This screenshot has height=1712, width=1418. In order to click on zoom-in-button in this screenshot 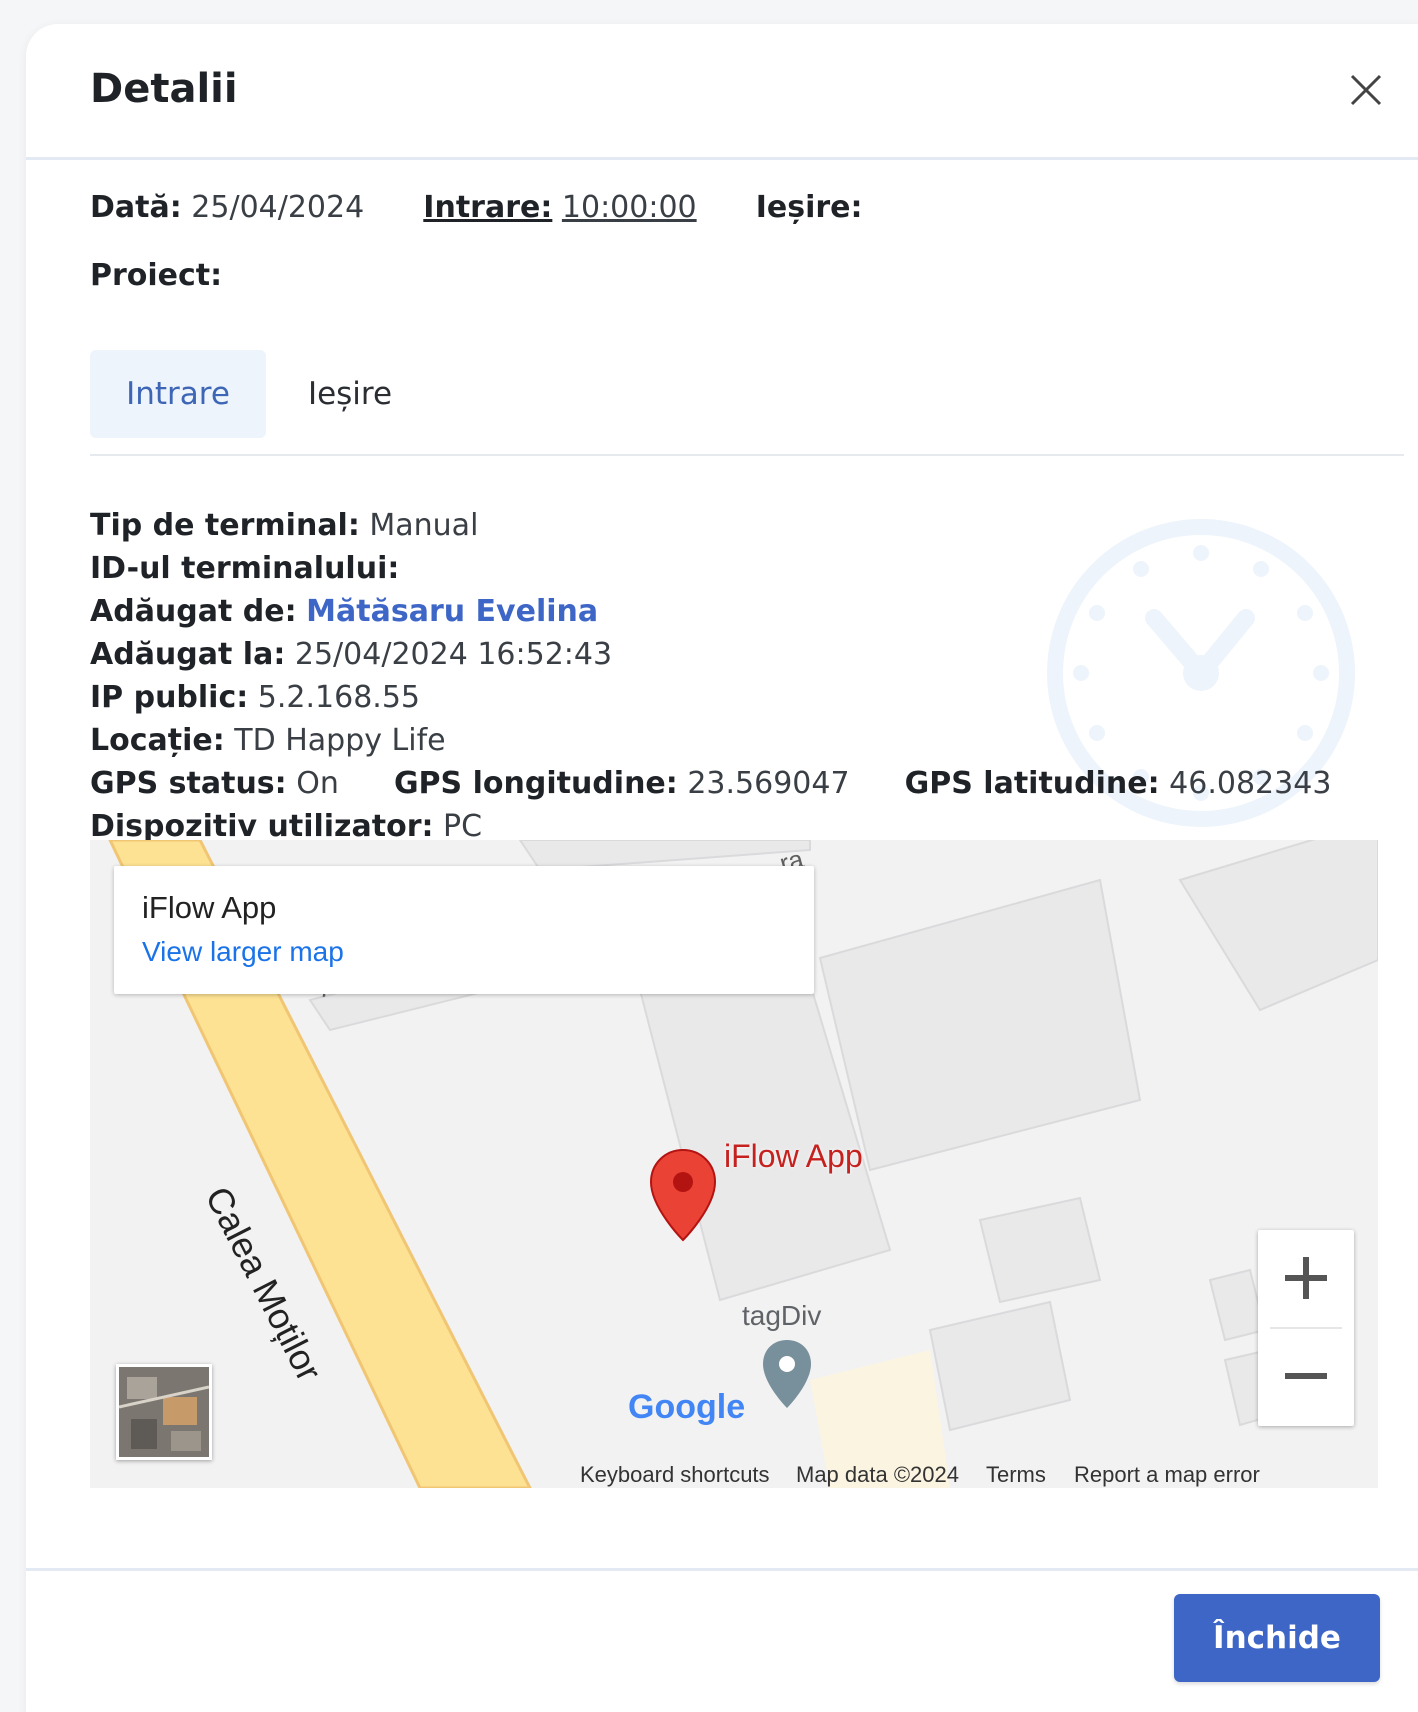, I will do `click(1306, 1278)`.